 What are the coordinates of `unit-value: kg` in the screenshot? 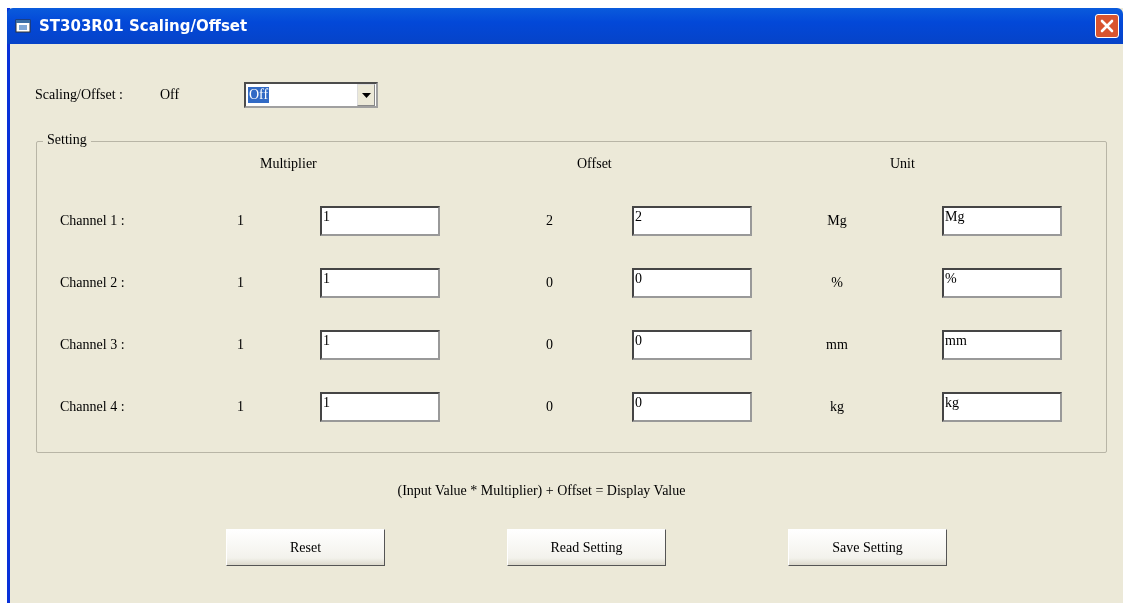 It's located at (837, 407).